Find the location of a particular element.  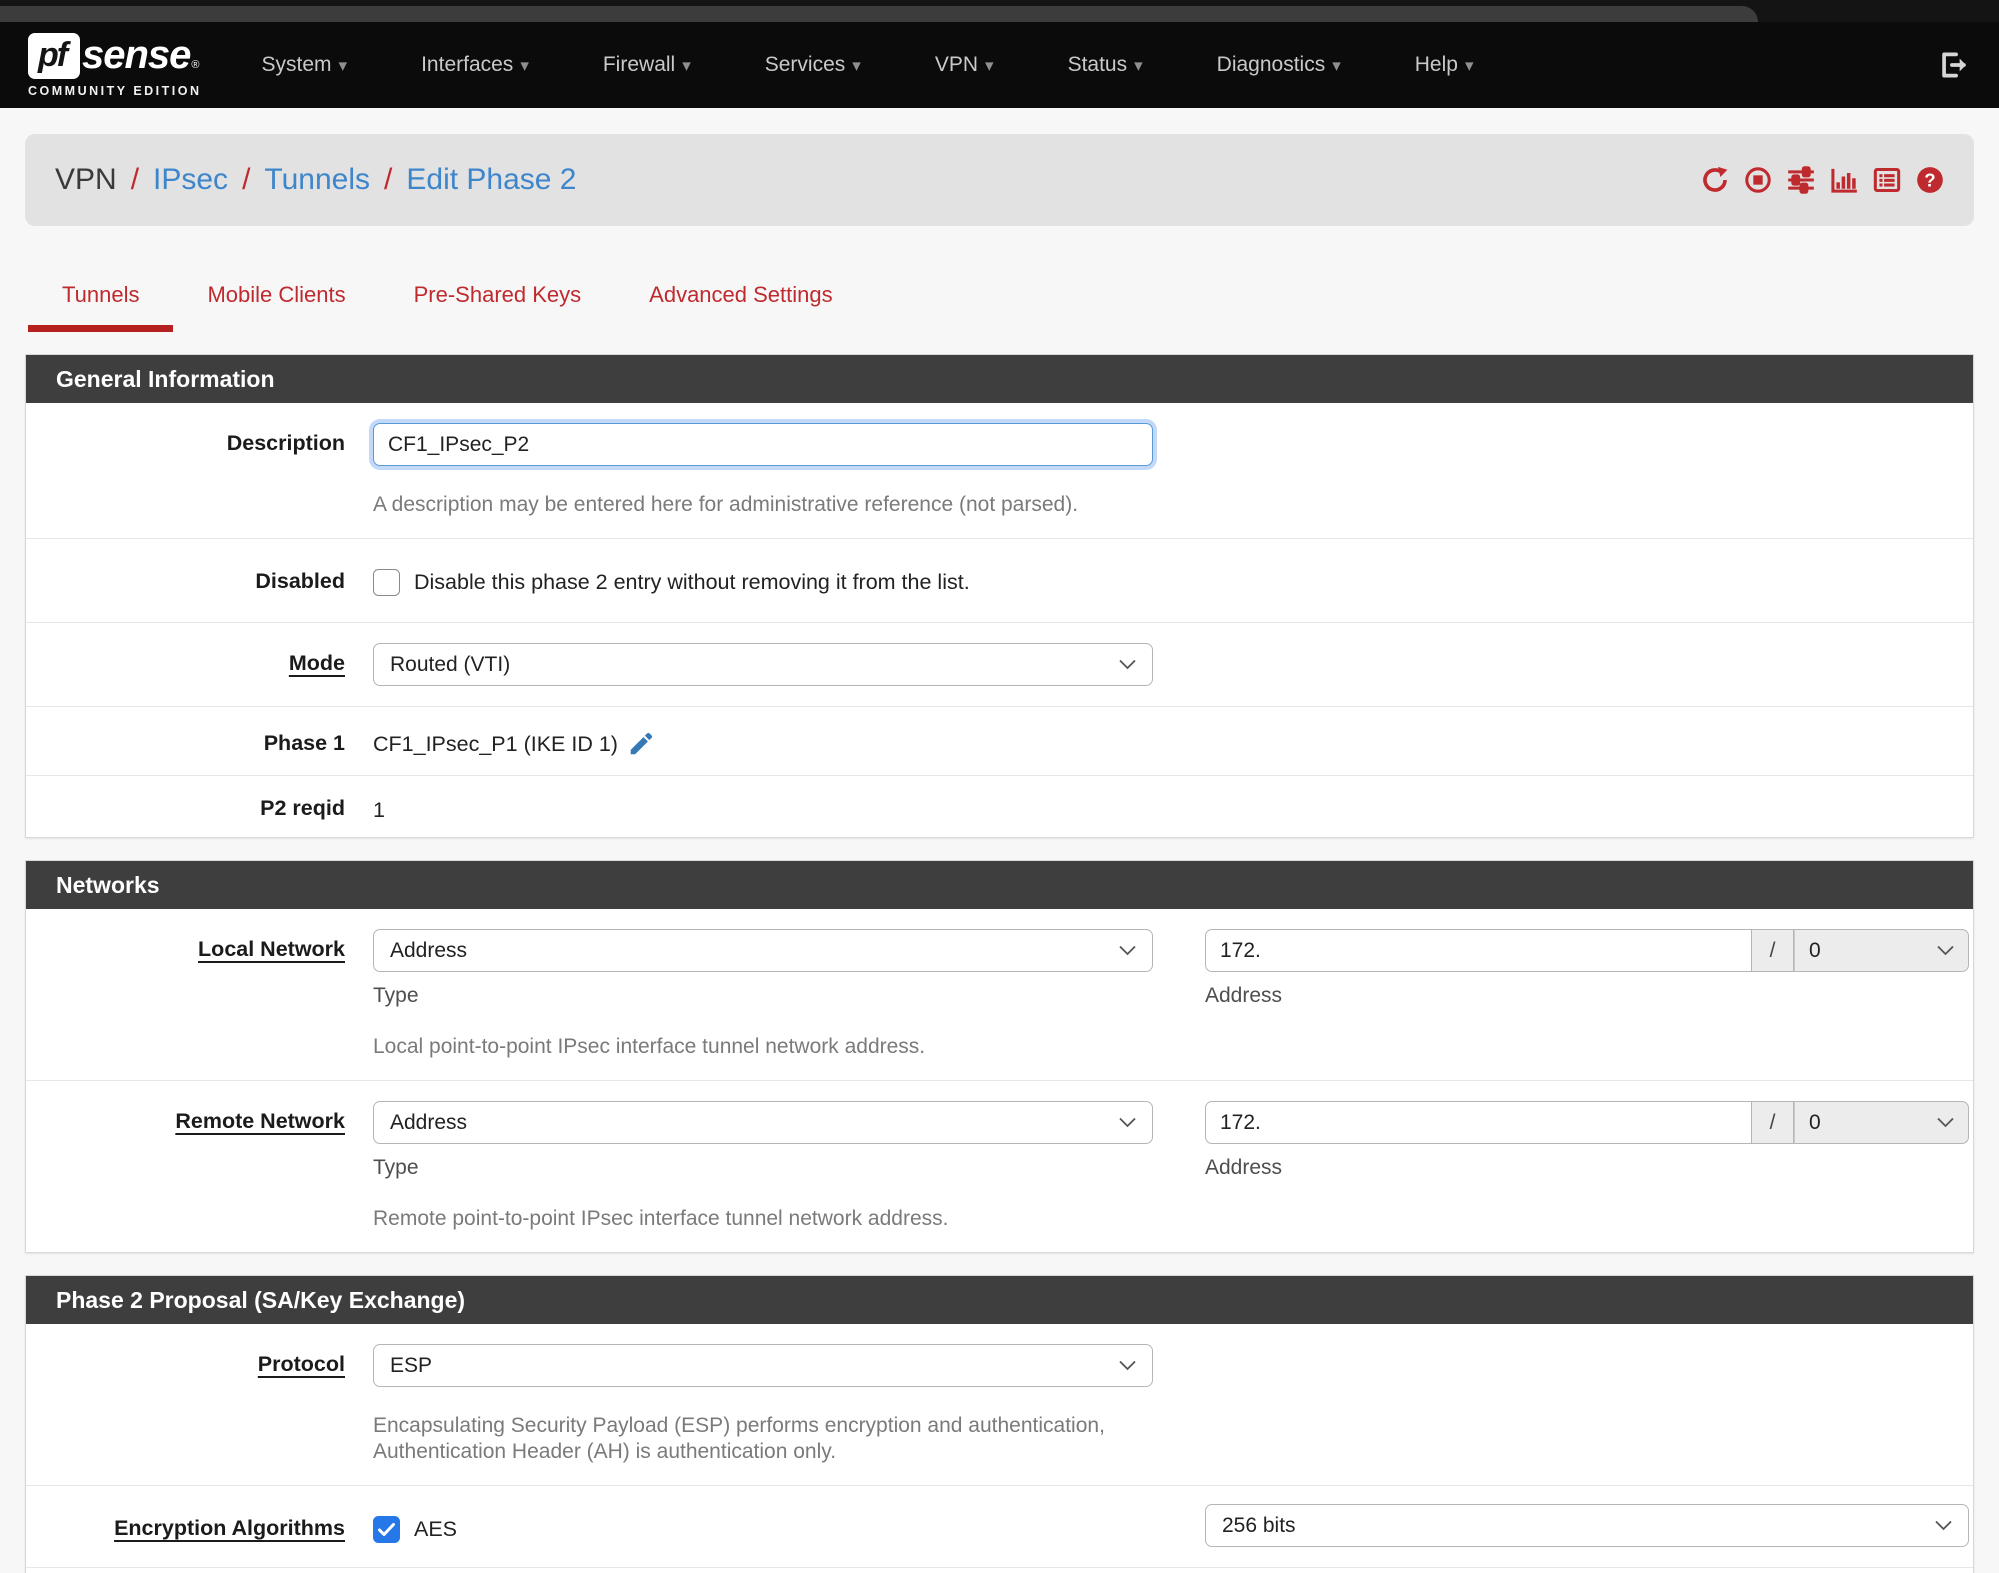

nav-item-firewall: Firewall ▾ is located at coordinates (647, 65).